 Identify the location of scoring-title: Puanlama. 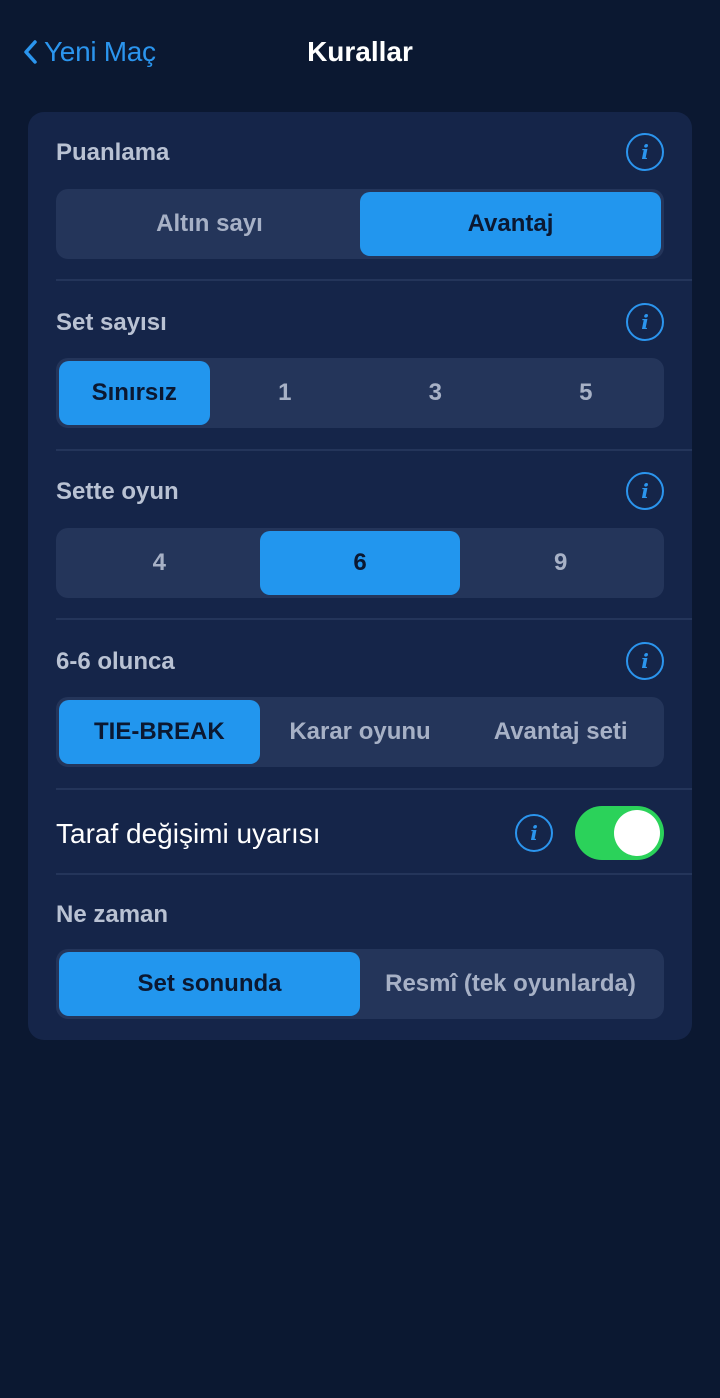
(113, 152).